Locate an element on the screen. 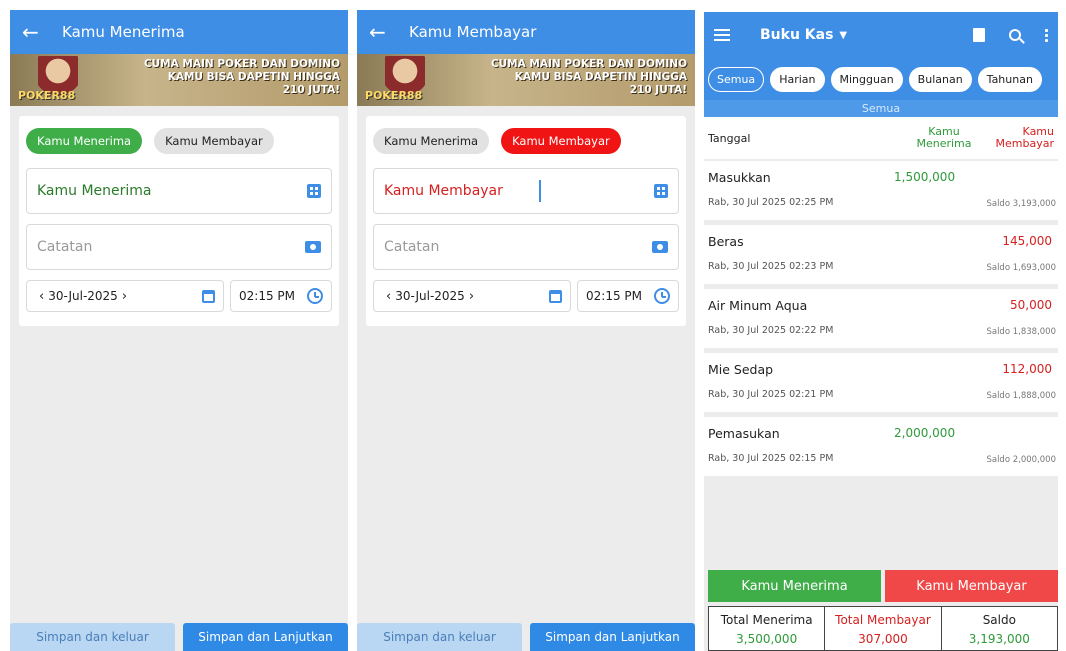 The height and width of the screenshot is (651, 1066). total-saldo-label: Saldo is located at coordinates (999, 620).